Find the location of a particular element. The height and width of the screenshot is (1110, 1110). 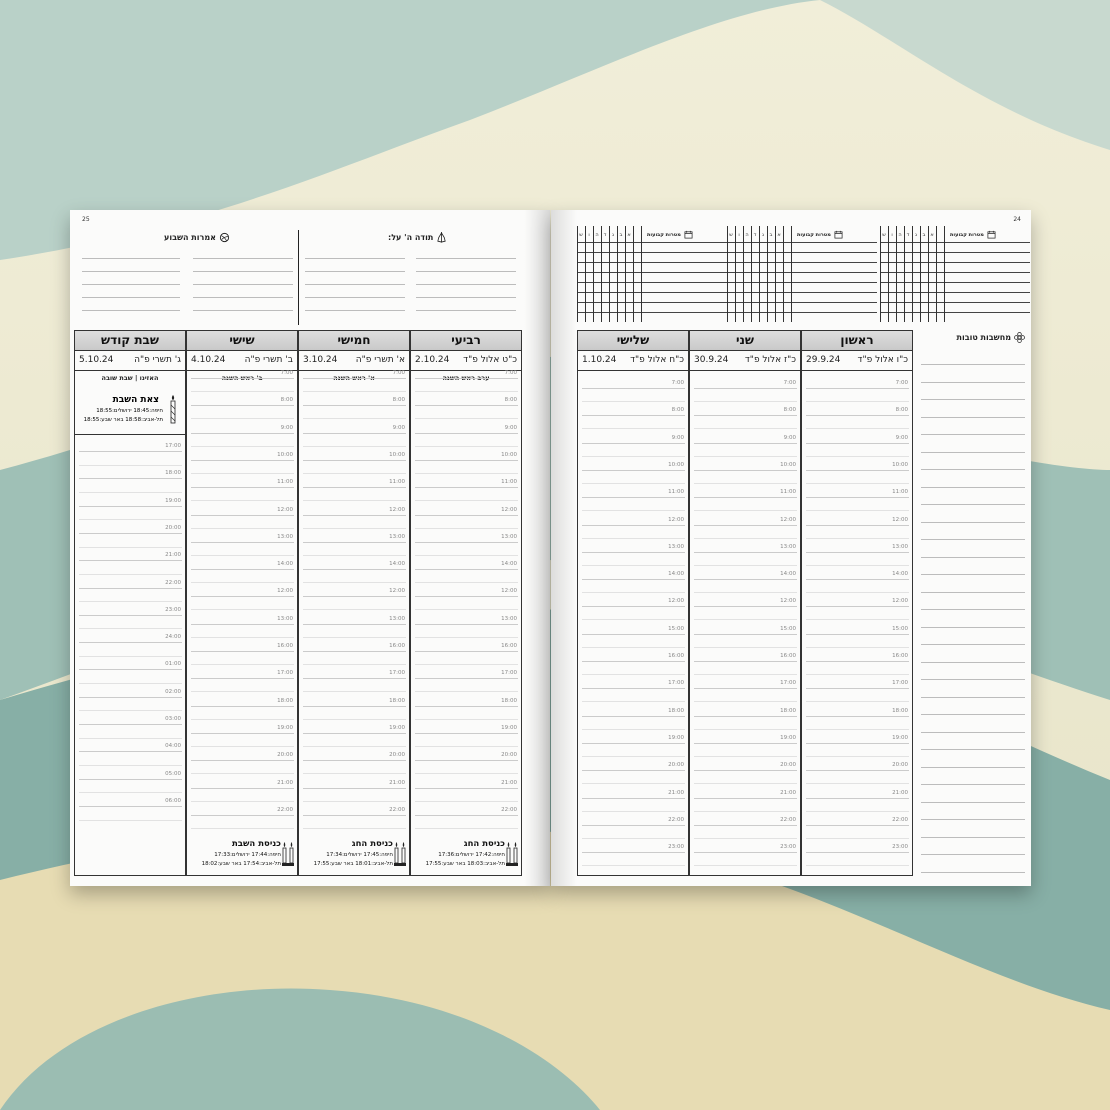

thoughts-panel: מחשבות טובות is located at coordinates (973, 606).